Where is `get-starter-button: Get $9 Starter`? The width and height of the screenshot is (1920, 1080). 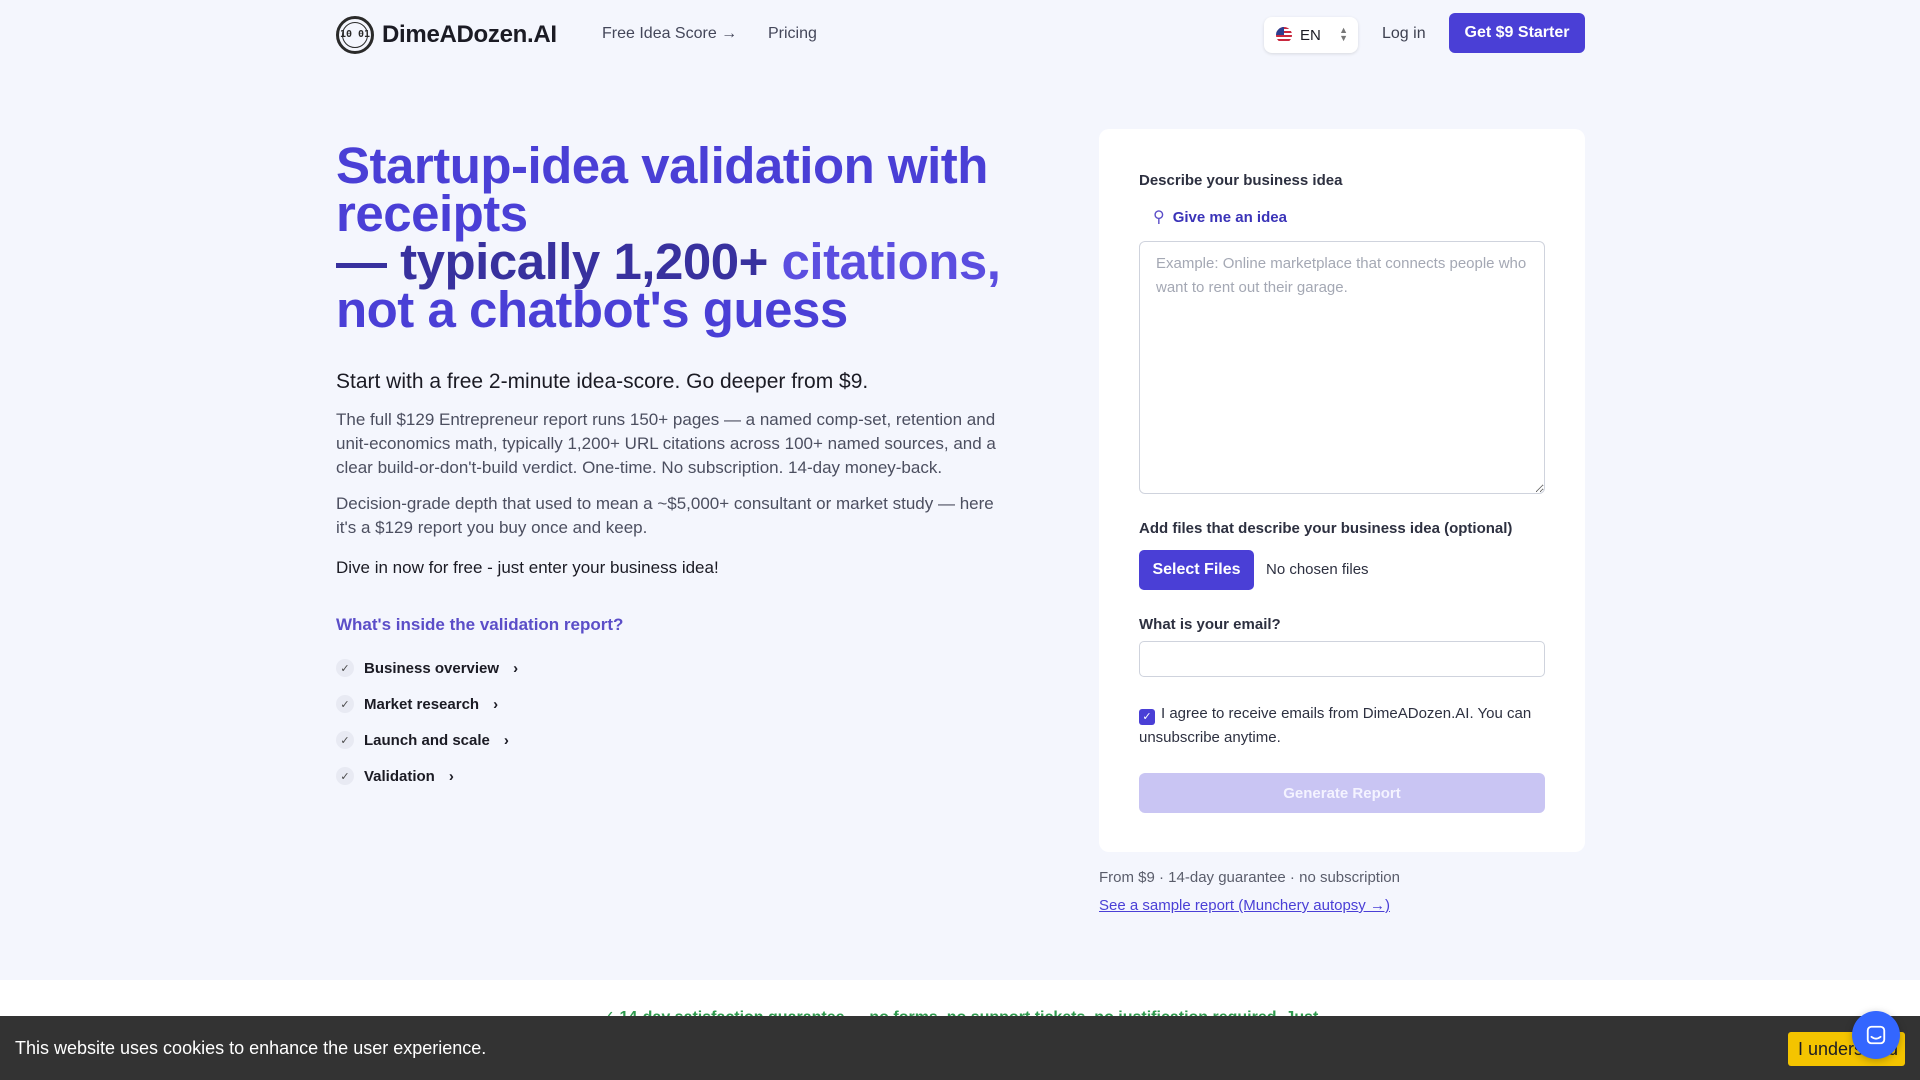 get-starter-button: Get $9 Starter is located at coordinates (1517, 33).